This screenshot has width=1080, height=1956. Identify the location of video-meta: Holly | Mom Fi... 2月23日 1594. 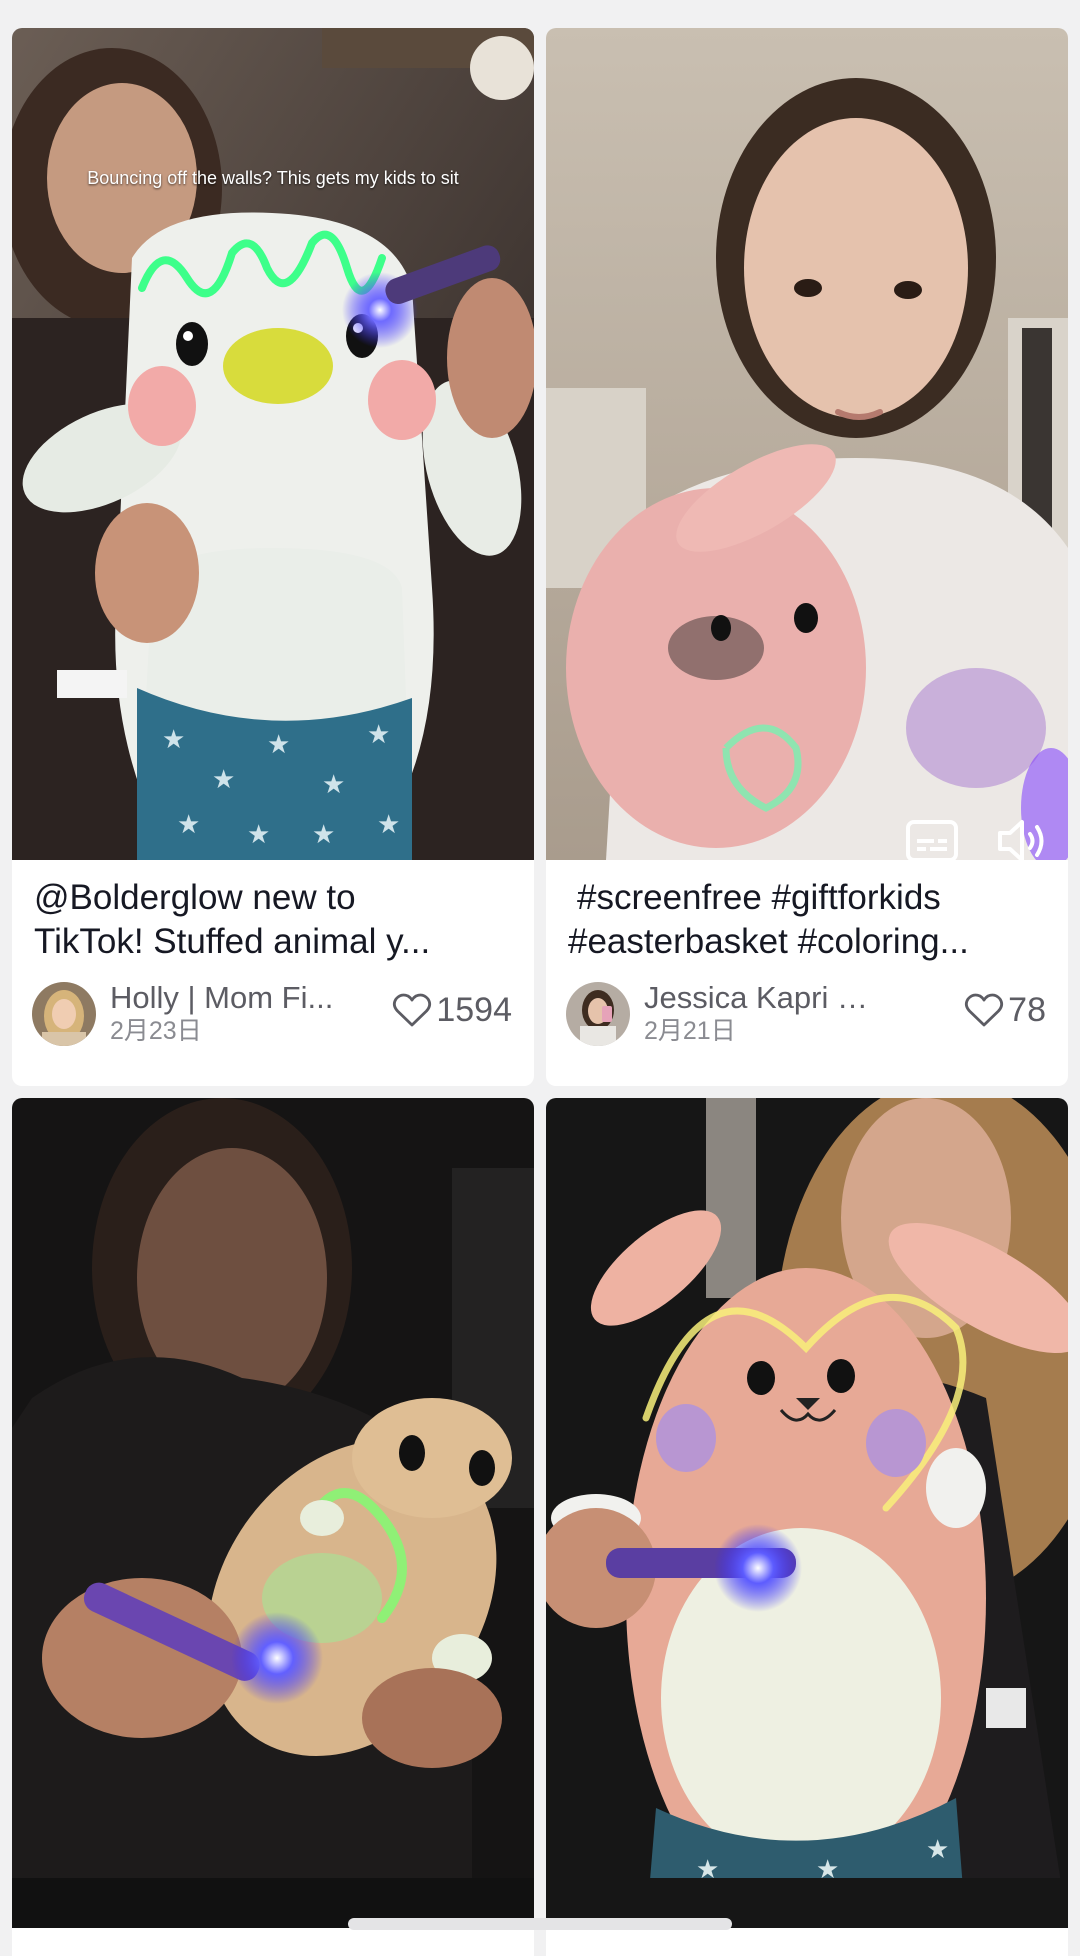
(272, 1015).